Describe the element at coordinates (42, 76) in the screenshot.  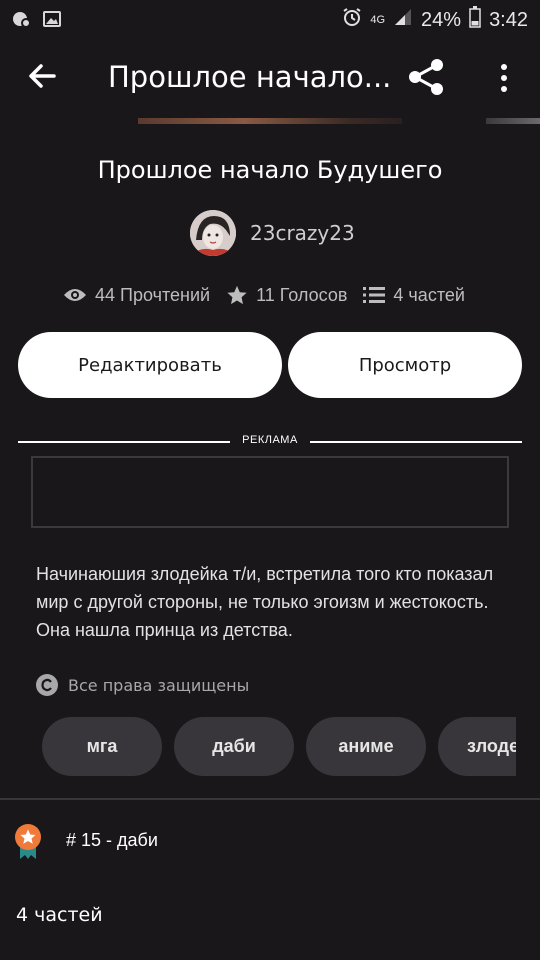
I see `back-arrow-icon` at that location.